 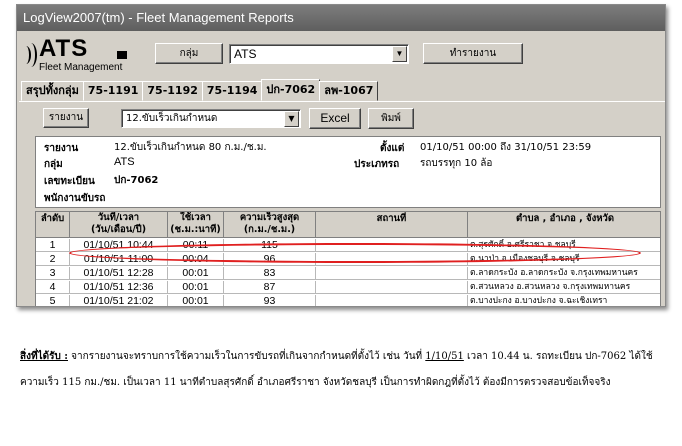 What do you see at coordinates (53, 259) in the screenshot?
I see `cell-no: 2` at bounding box center [53, 259].